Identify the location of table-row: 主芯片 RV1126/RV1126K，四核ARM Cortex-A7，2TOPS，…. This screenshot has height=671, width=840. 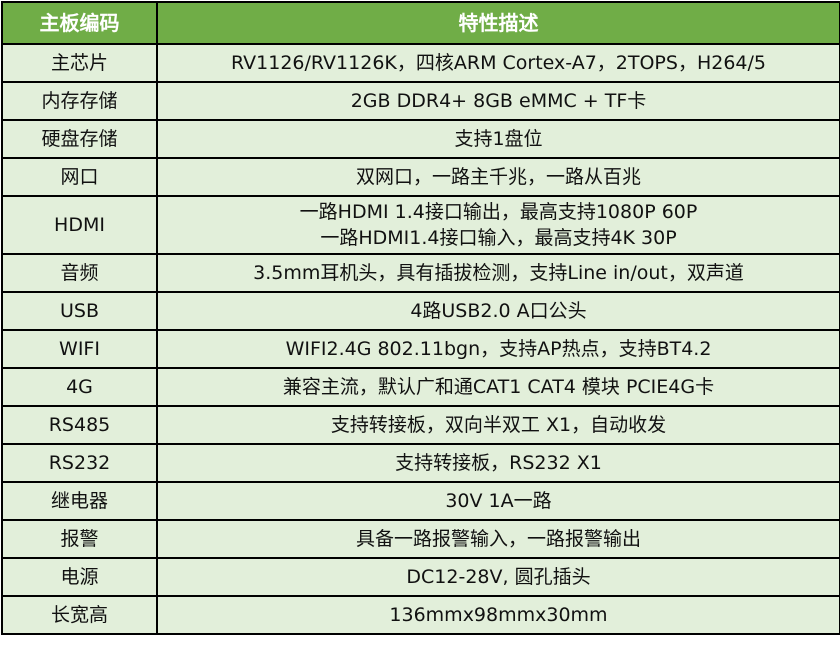
(420, 63).